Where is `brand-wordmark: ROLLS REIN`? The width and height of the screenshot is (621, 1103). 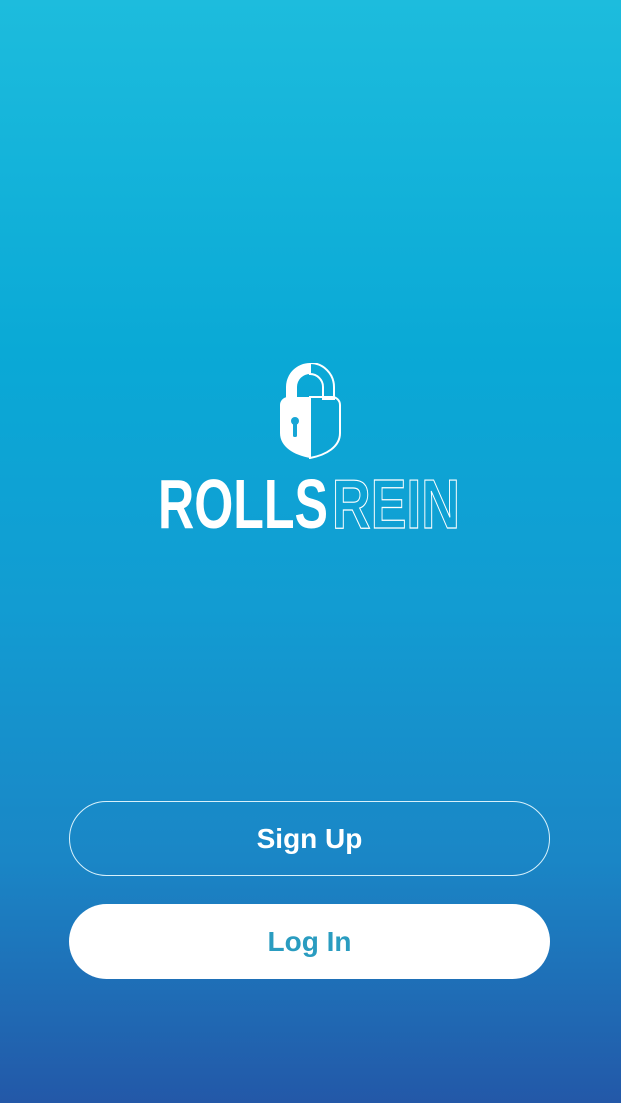 brand-wordmark: ROLLS REIN is located at coordinates (309, 503).